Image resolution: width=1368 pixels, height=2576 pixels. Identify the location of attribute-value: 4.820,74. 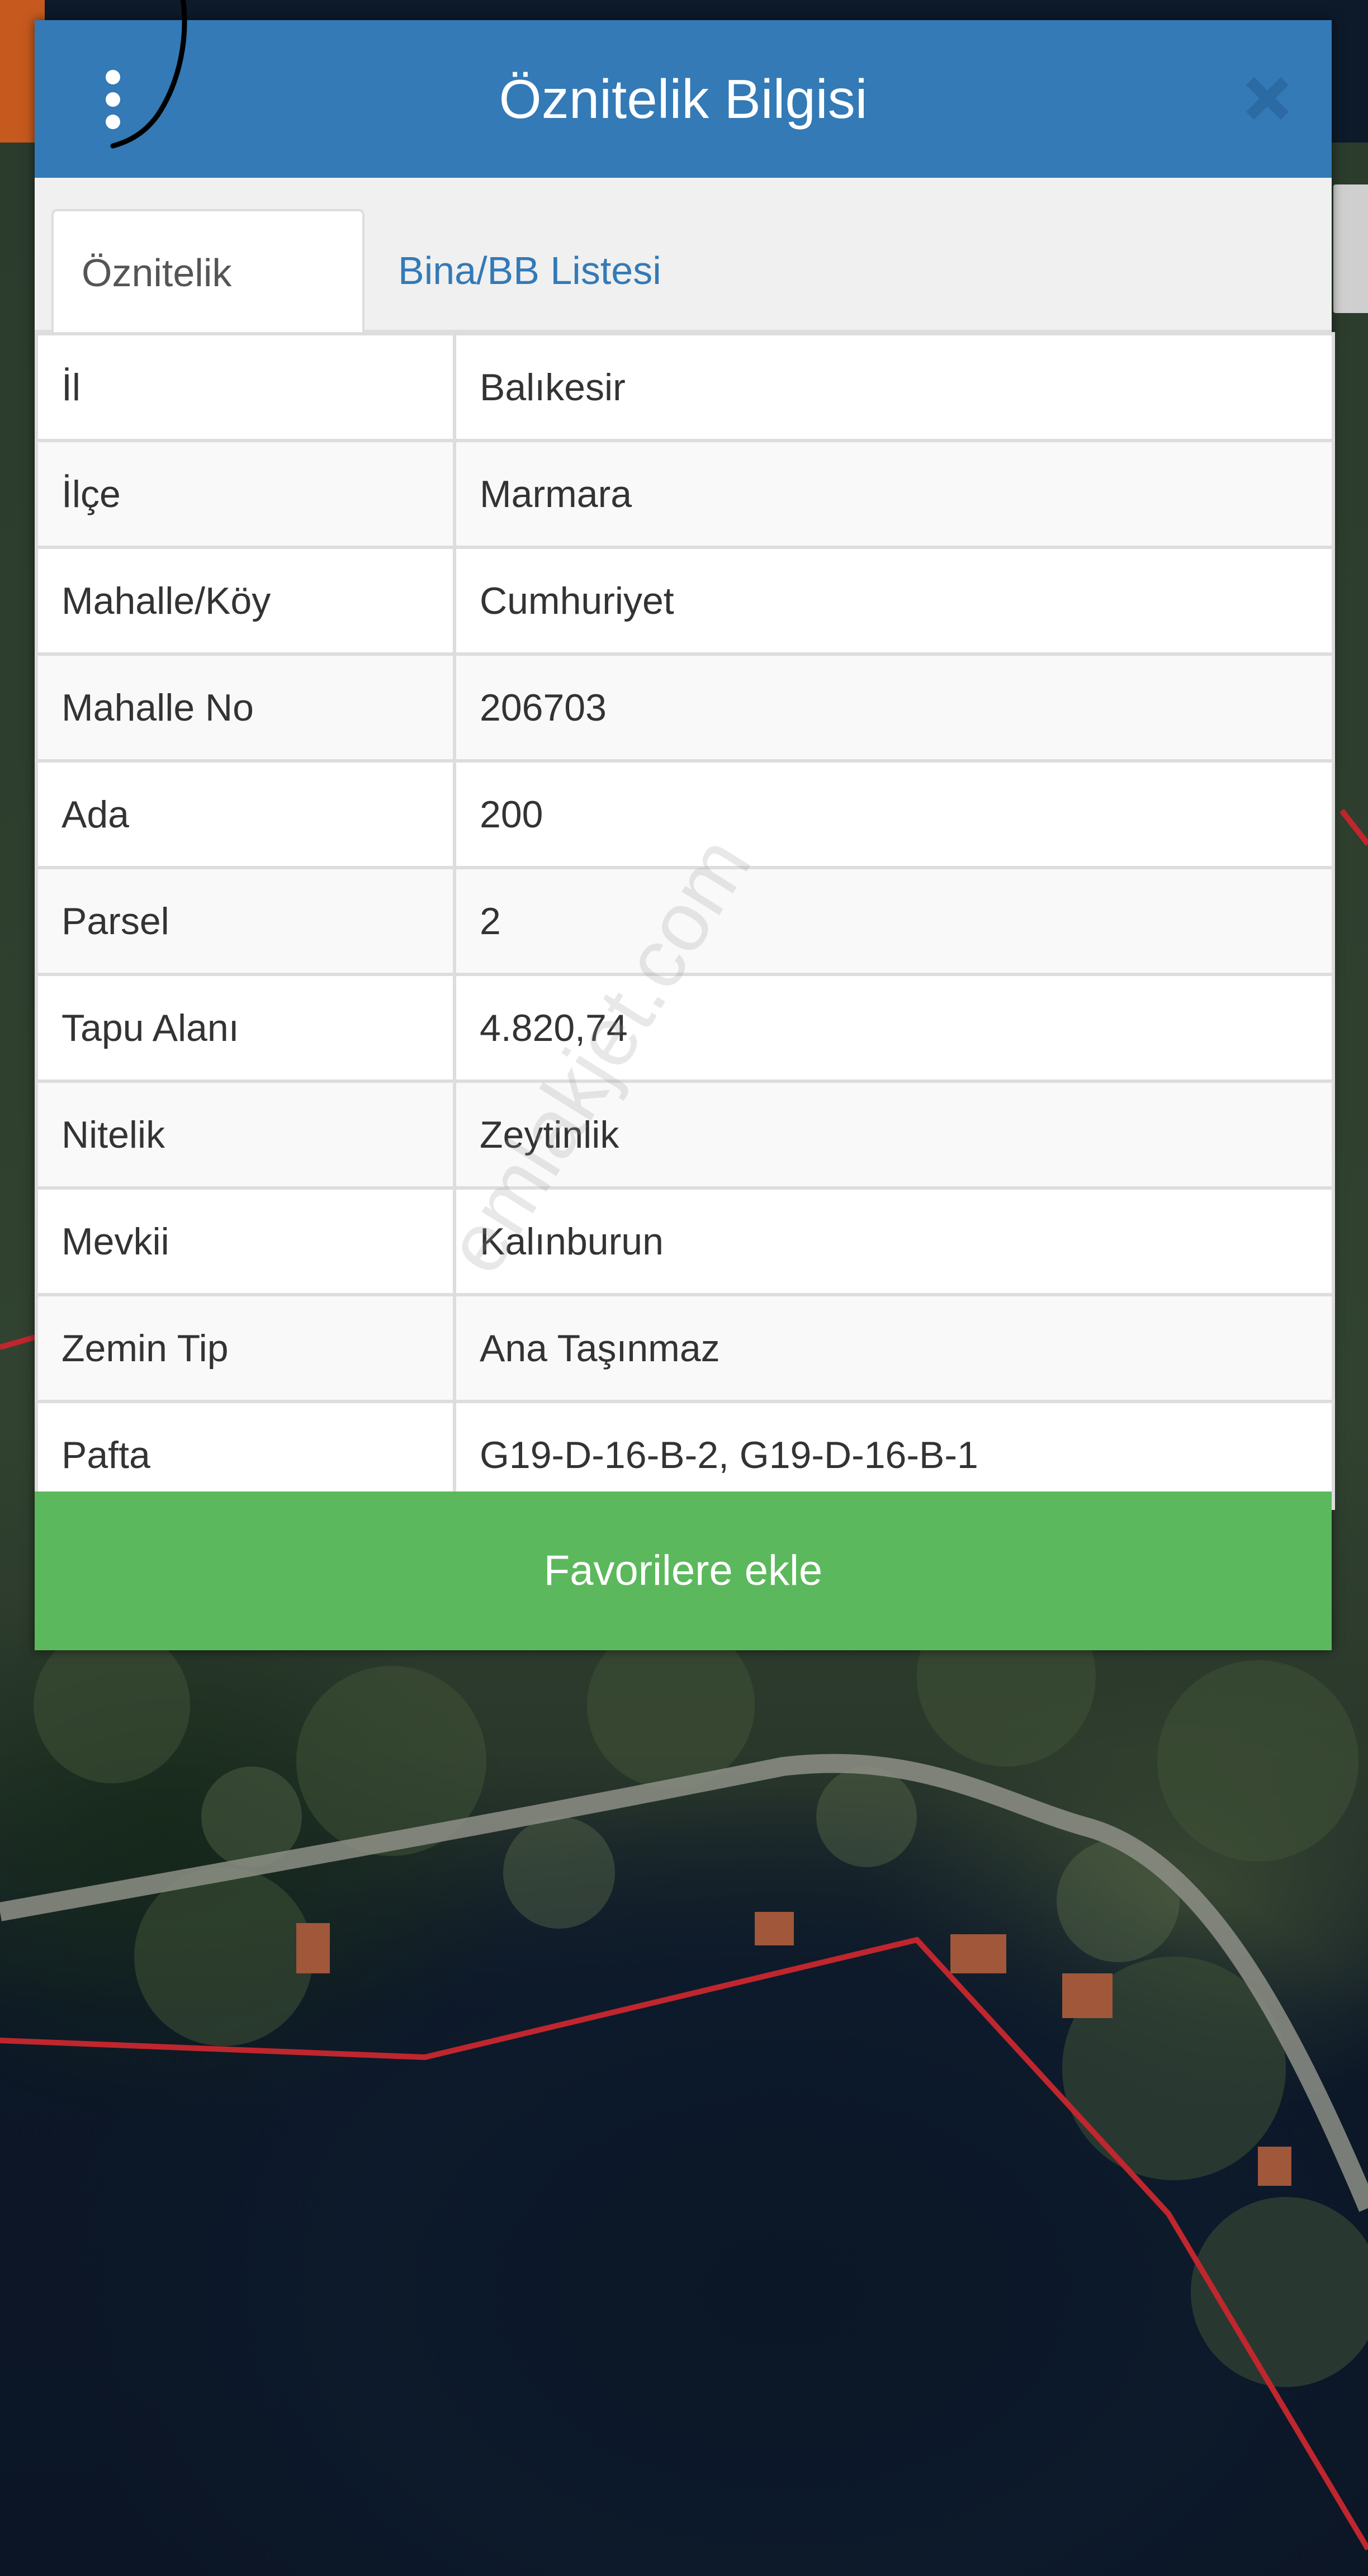
(894, 1028).